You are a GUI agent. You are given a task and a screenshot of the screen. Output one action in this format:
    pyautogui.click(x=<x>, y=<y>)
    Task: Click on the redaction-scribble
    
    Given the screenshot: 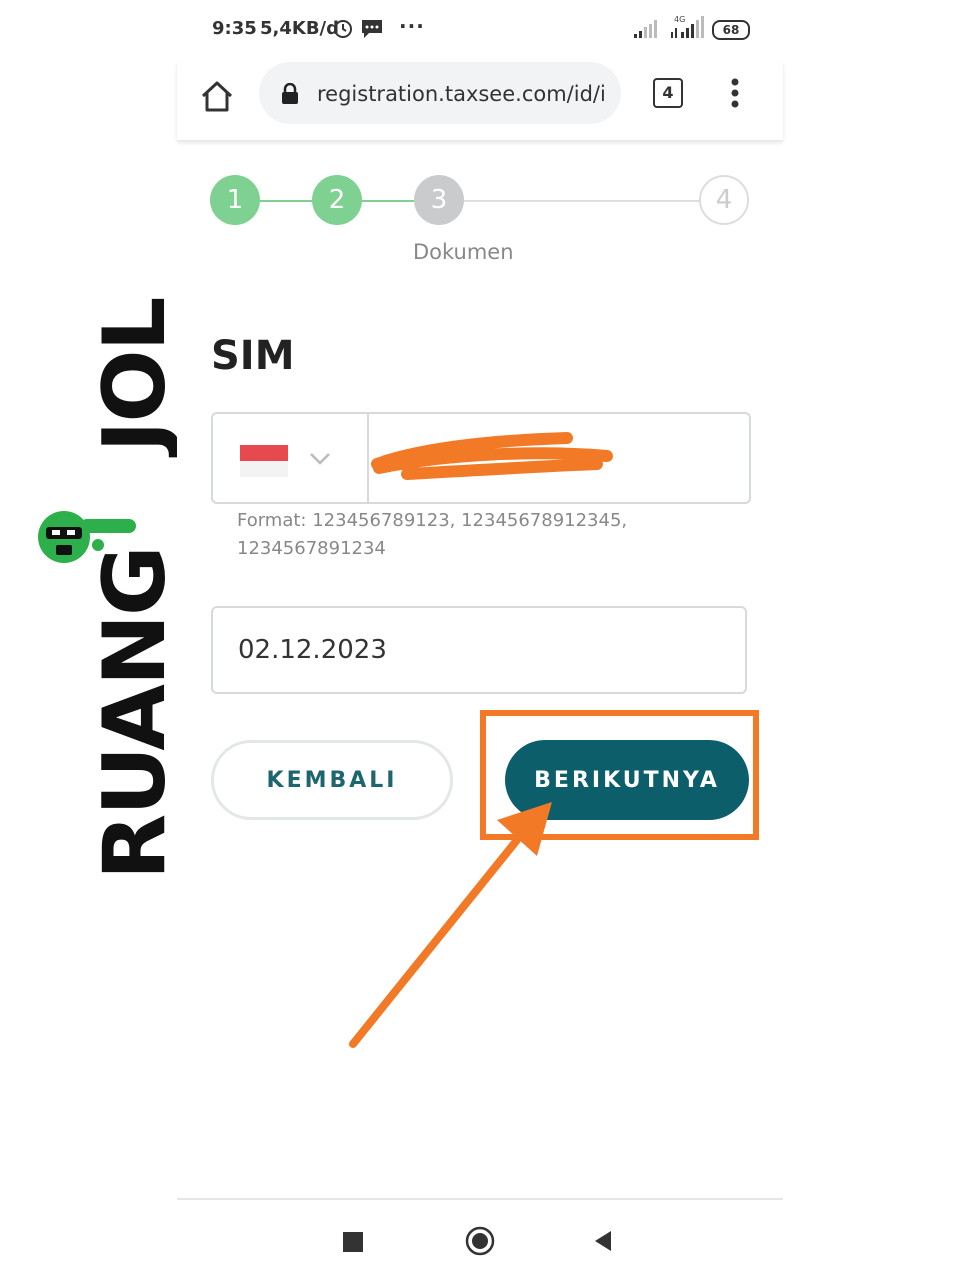 What is the action you would take?
    pyautogui.click(x=492, y=456)
    